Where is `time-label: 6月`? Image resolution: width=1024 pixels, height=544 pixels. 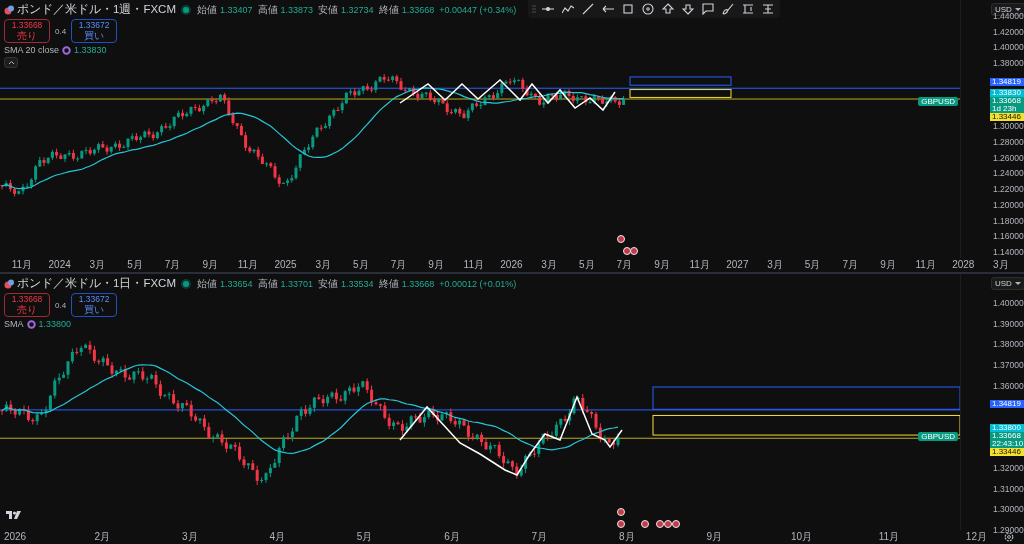 time-label: 6月 is located at coordinates (452, 537).